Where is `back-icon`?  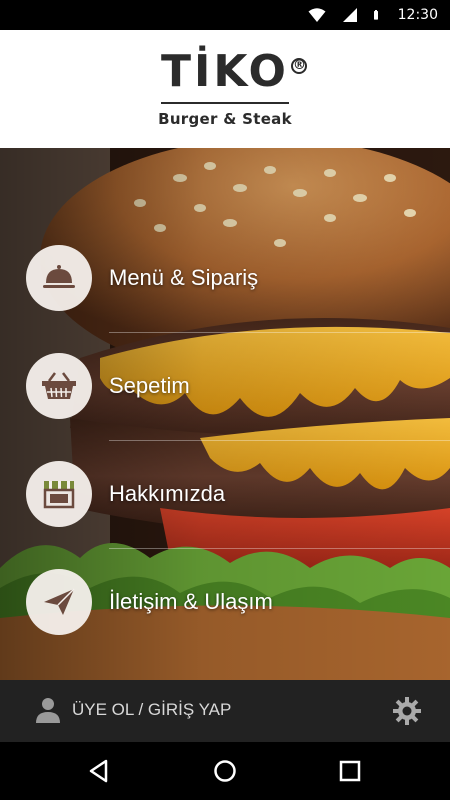
back-icon is located at coordinates (99, 771).